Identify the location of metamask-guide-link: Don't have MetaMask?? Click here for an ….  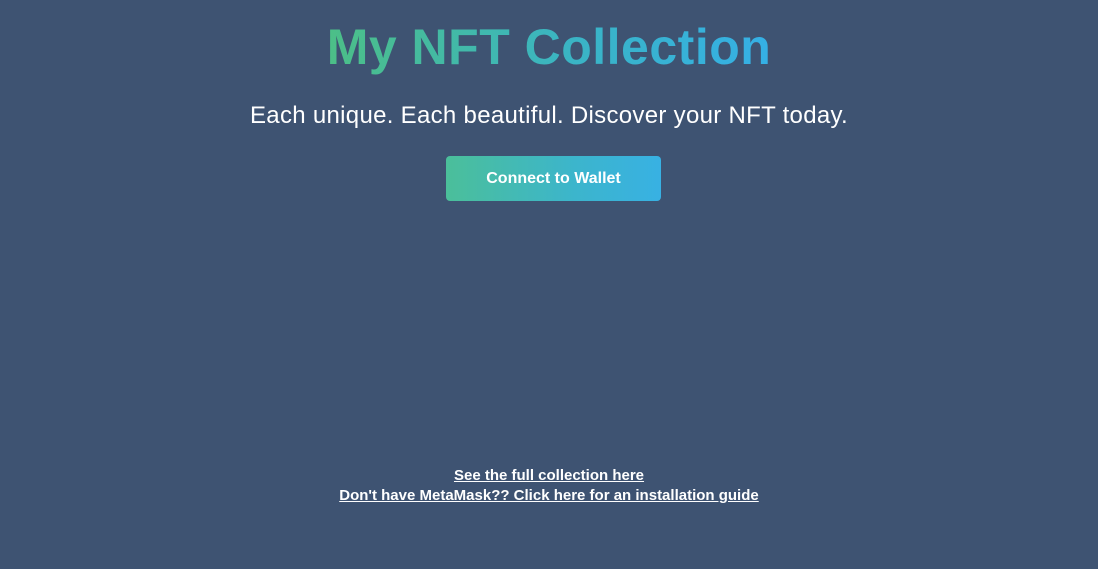
(549, 496).